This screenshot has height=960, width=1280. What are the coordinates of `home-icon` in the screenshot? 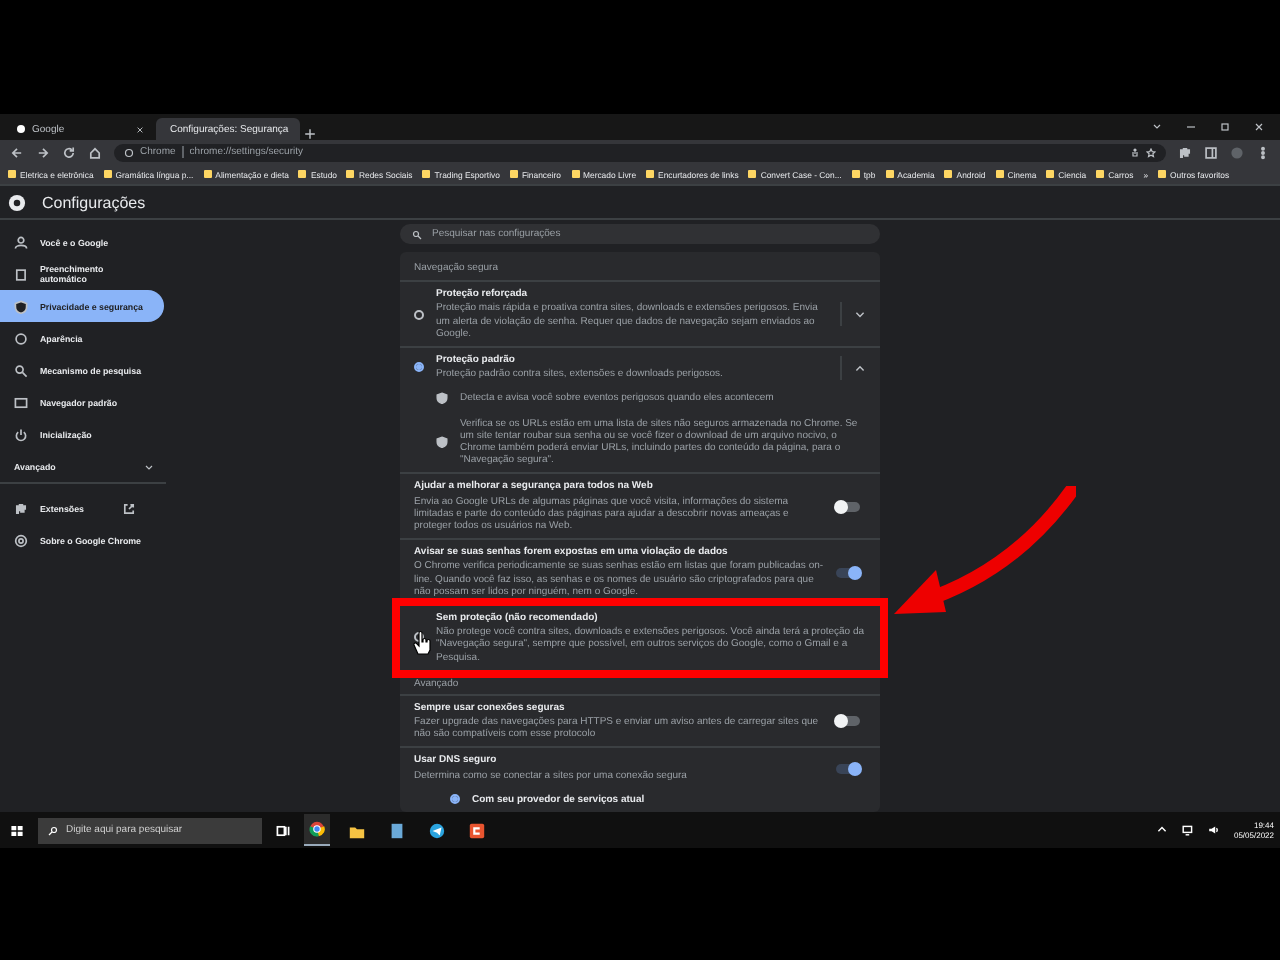 It's located at (95, 152).